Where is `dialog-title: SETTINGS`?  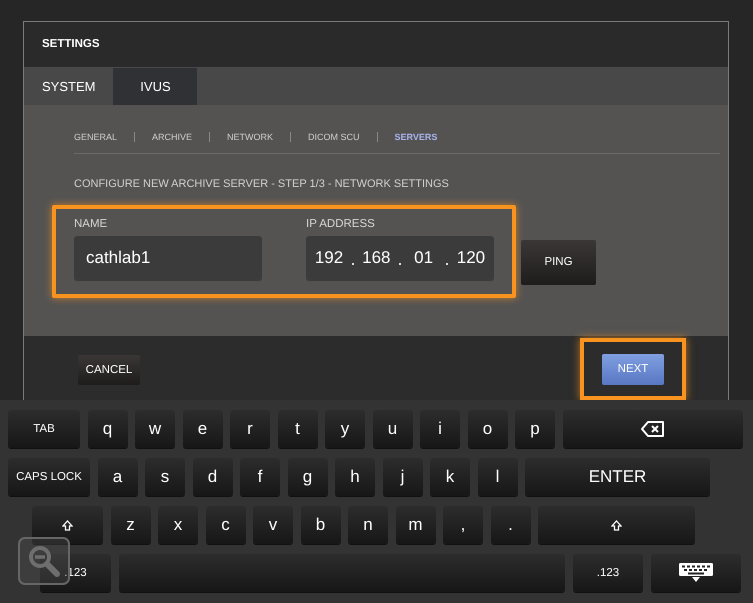
dialog-title: SETTINGS is located at coordinates (71, 44).